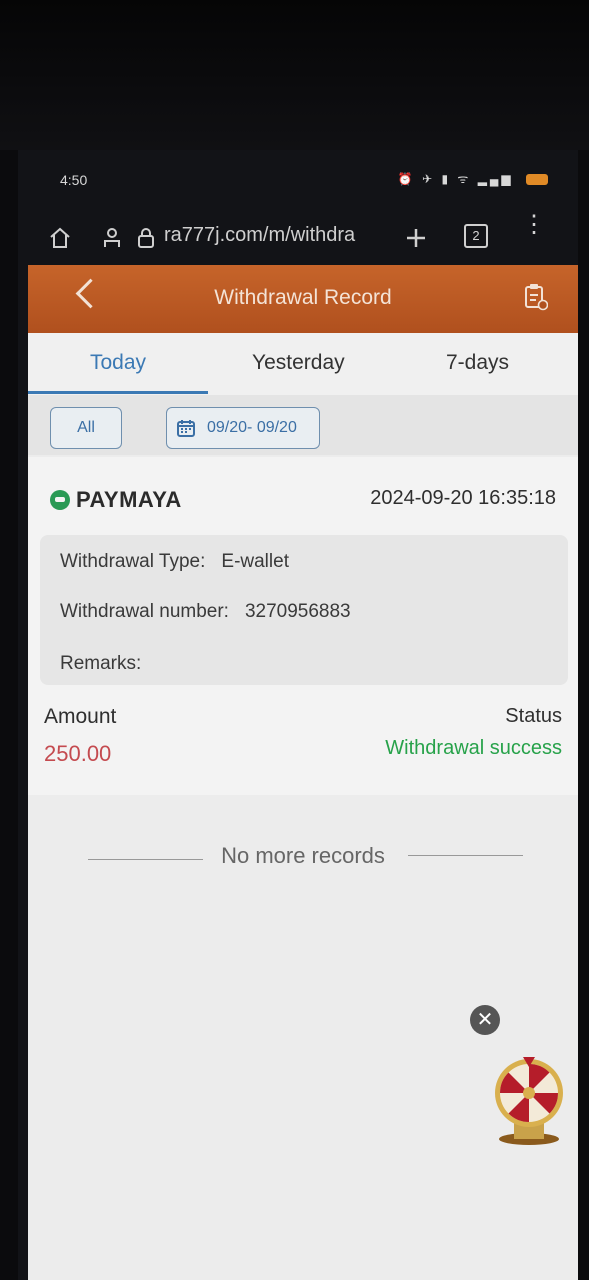 The height and width of the screenshot is (1280, 589). I want to click on payment-brand: PAYMAYA, so click(116, 500).